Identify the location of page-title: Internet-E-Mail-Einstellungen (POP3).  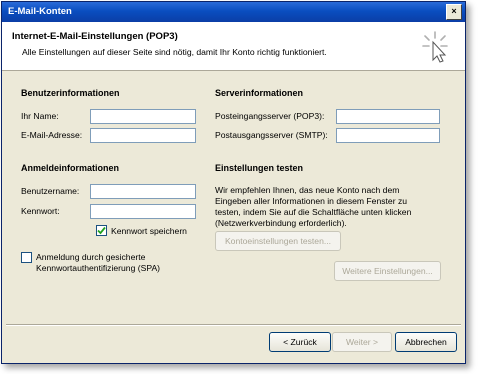
(95, 36).